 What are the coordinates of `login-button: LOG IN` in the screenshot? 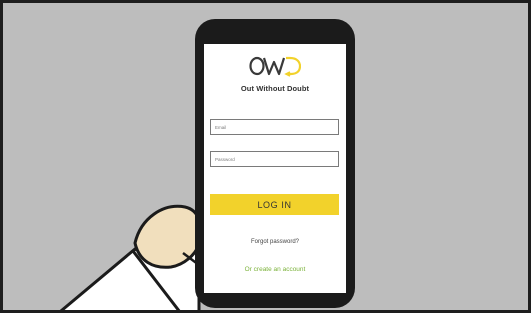 It's located at (274, 204).